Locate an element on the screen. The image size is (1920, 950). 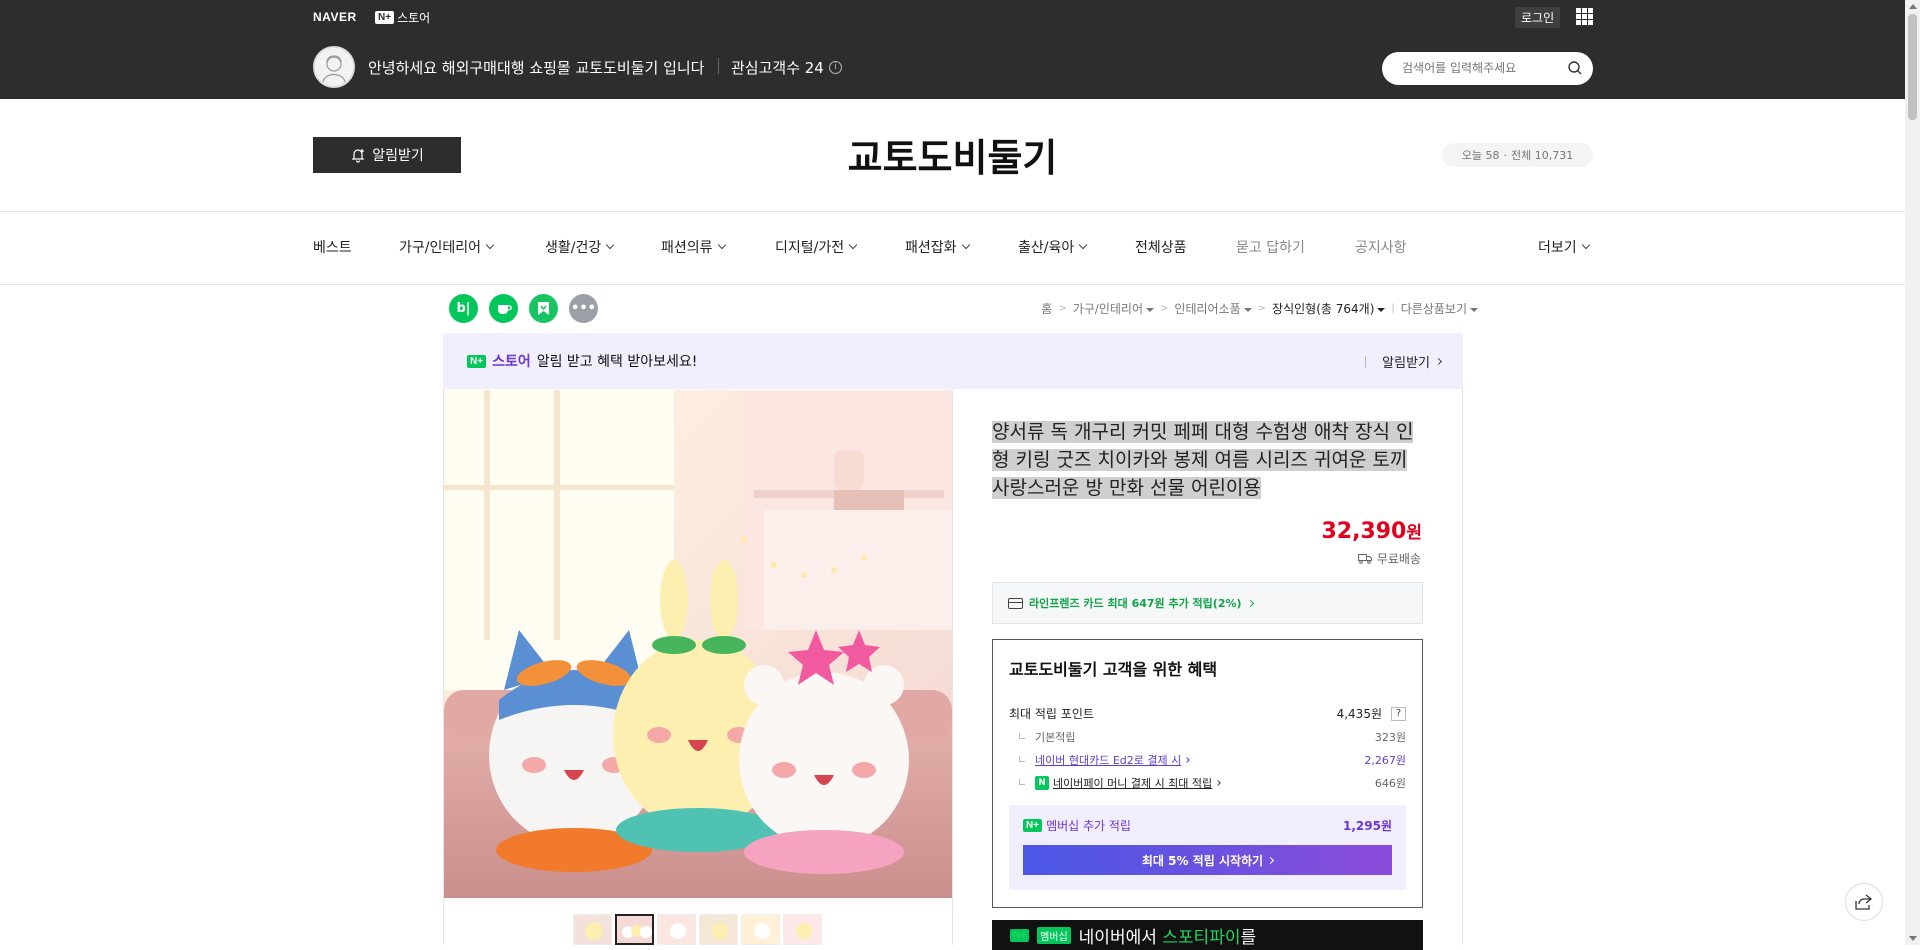
nav-item-notice: 공지사항 is located at coordinates (1381, 247).